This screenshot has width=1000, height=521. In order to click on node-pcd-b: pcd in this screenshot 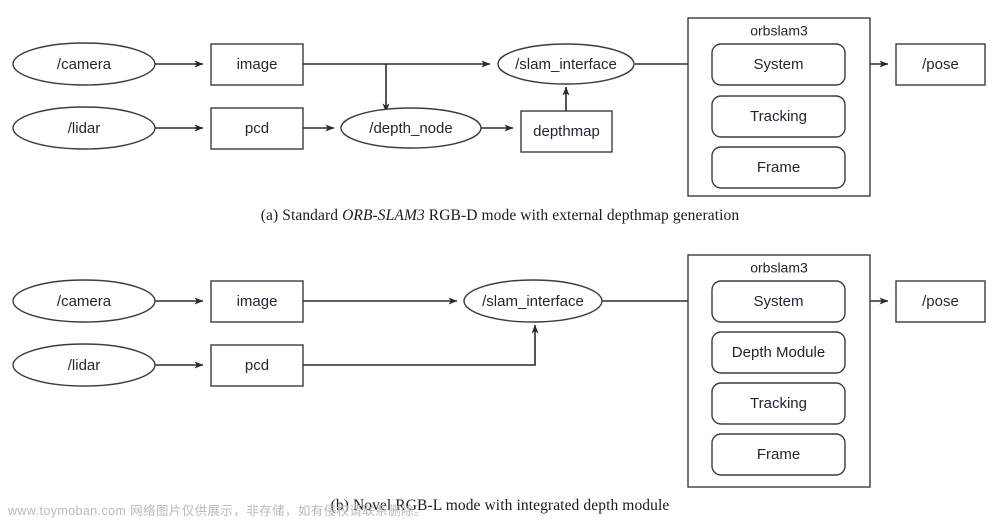, I will do `click(257, 365)`.